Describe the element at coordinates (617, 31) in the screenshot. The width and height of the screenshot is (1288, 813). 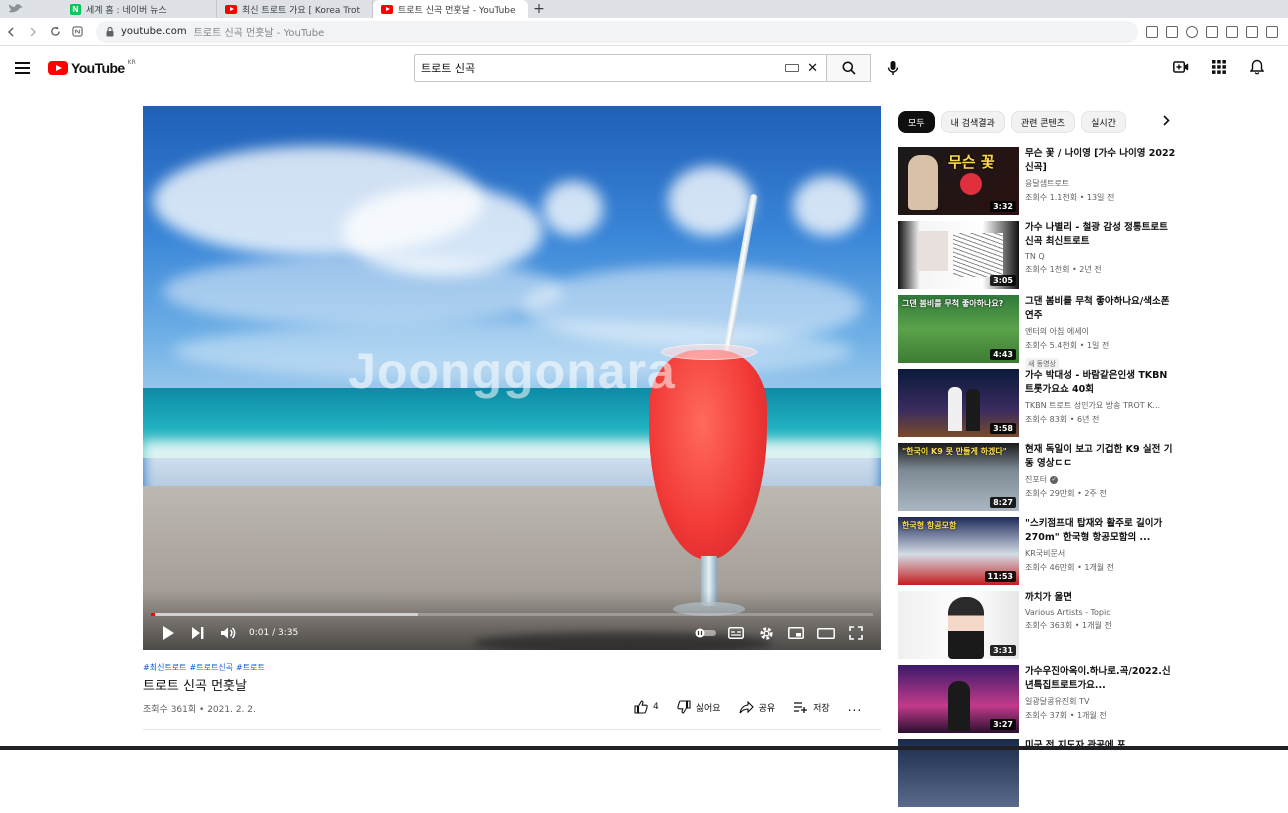
I see `omnibox: youtube.com 트로트 신곡 먼훗날 - YouTube` at that location.